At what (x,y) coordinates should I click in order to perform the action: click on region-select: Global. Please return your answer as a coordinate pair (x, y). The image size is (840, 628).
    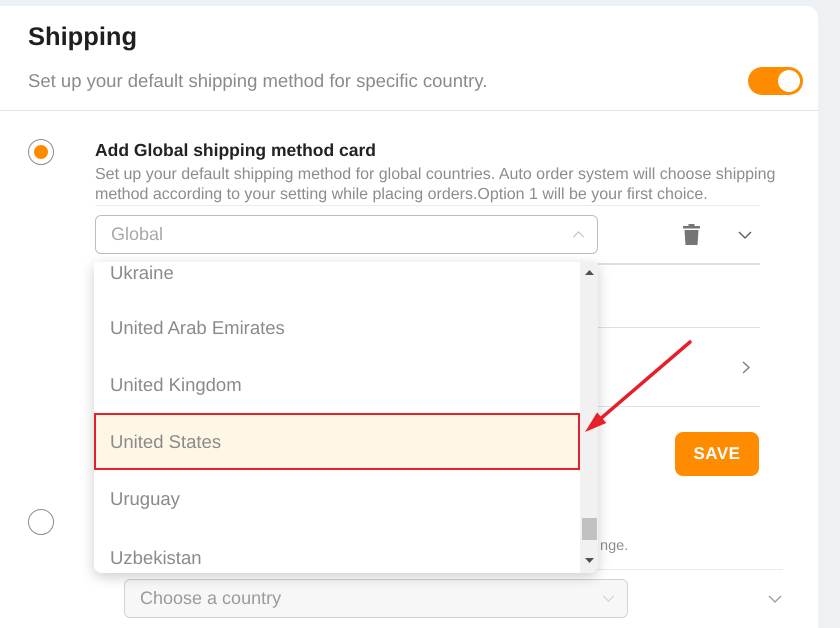
    Looking at the image, I should click on (346, 234).